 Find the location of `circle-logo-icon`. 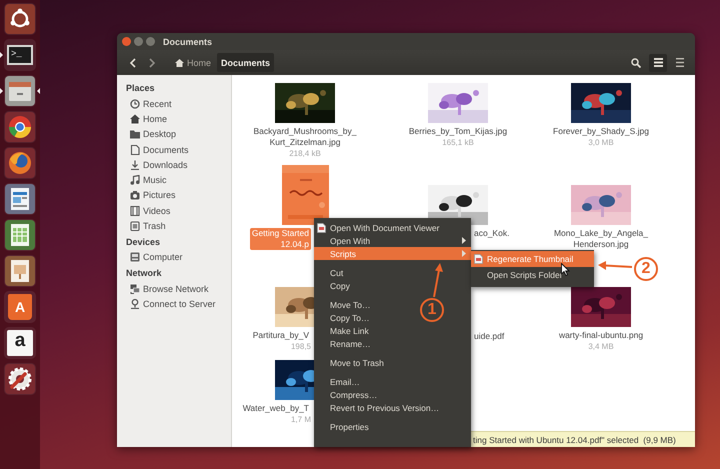

circle-logo-icon is located at coordinates (20, 19).